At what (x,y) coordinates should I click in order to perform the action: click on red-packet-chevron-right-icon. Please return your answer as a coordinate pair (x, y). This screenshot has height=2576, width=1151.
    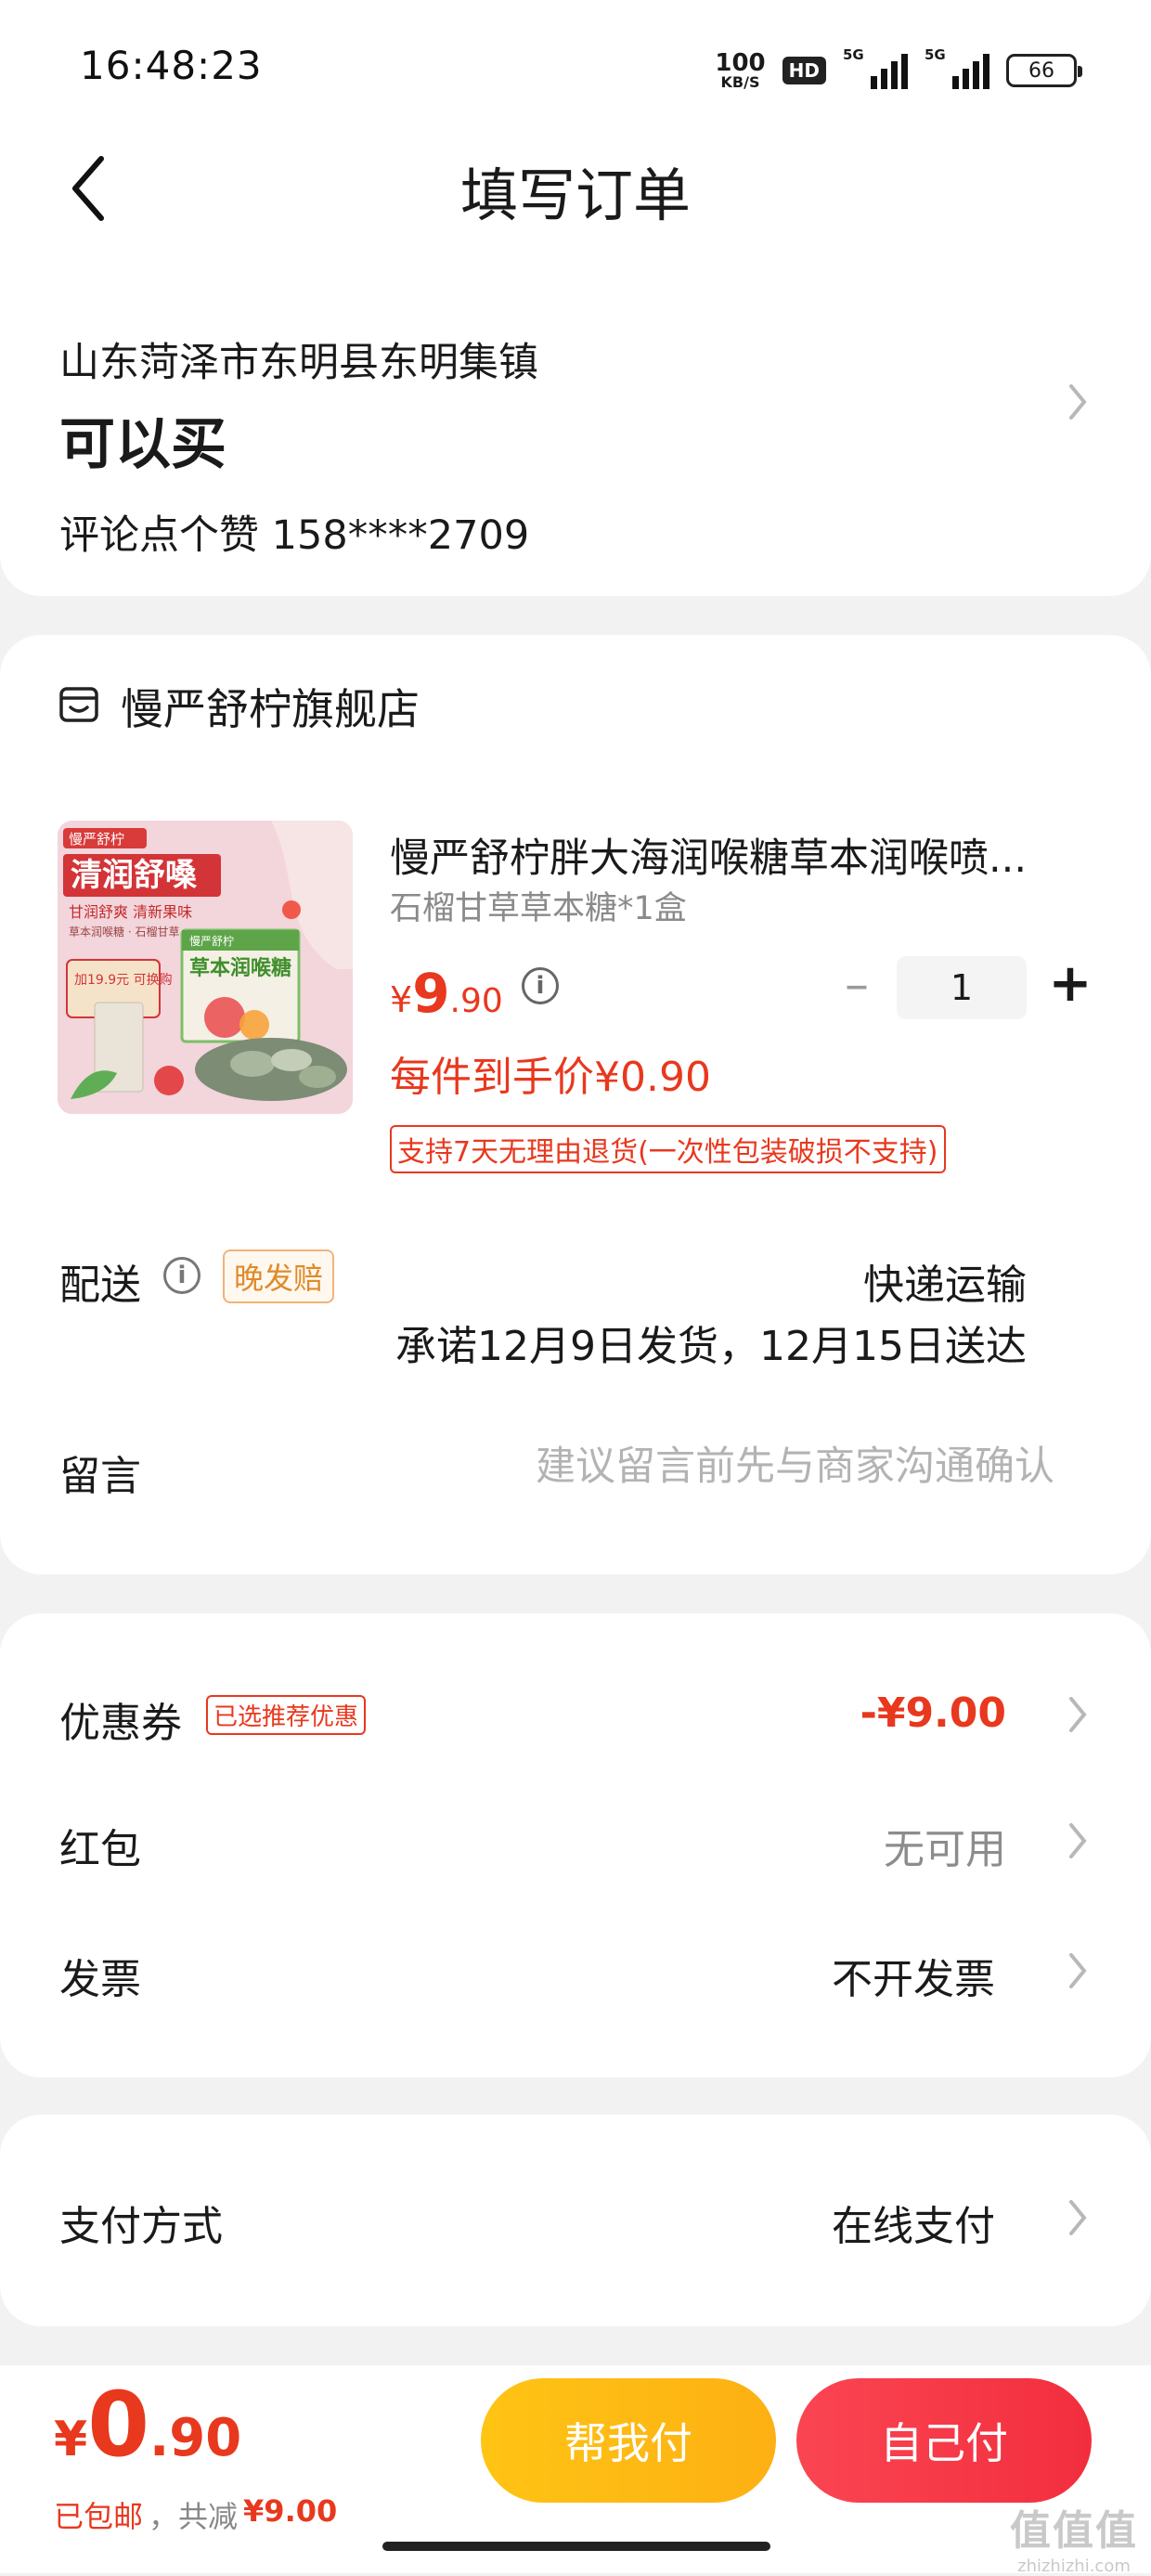
    Looking at the image, I should click on (1077, 1842).